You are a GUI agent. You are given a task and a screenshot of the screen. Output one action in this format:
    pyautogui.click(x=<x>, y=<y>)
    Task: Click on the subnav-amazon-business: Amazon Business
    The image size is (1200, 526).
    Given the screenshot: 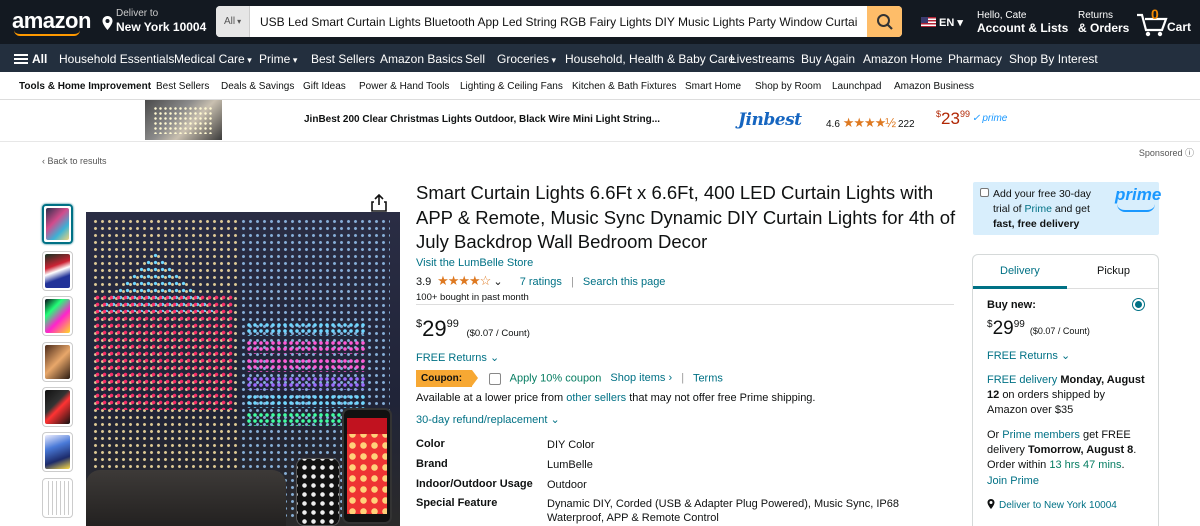 What is the action you would take?
    pyautogui.click(x=934, y=86)
    